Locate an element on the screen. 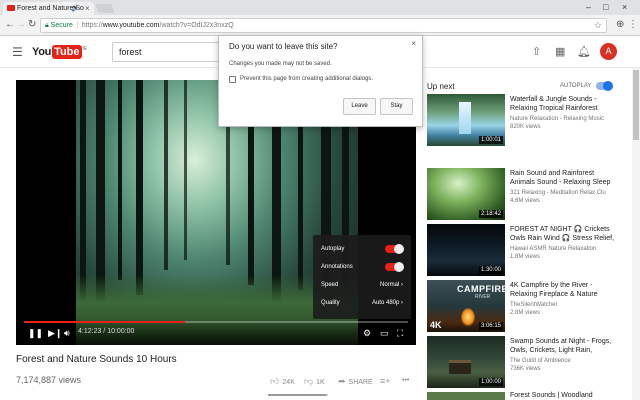  thumbs-down-icon: 👎︎ is located at coordinates (309, 381).